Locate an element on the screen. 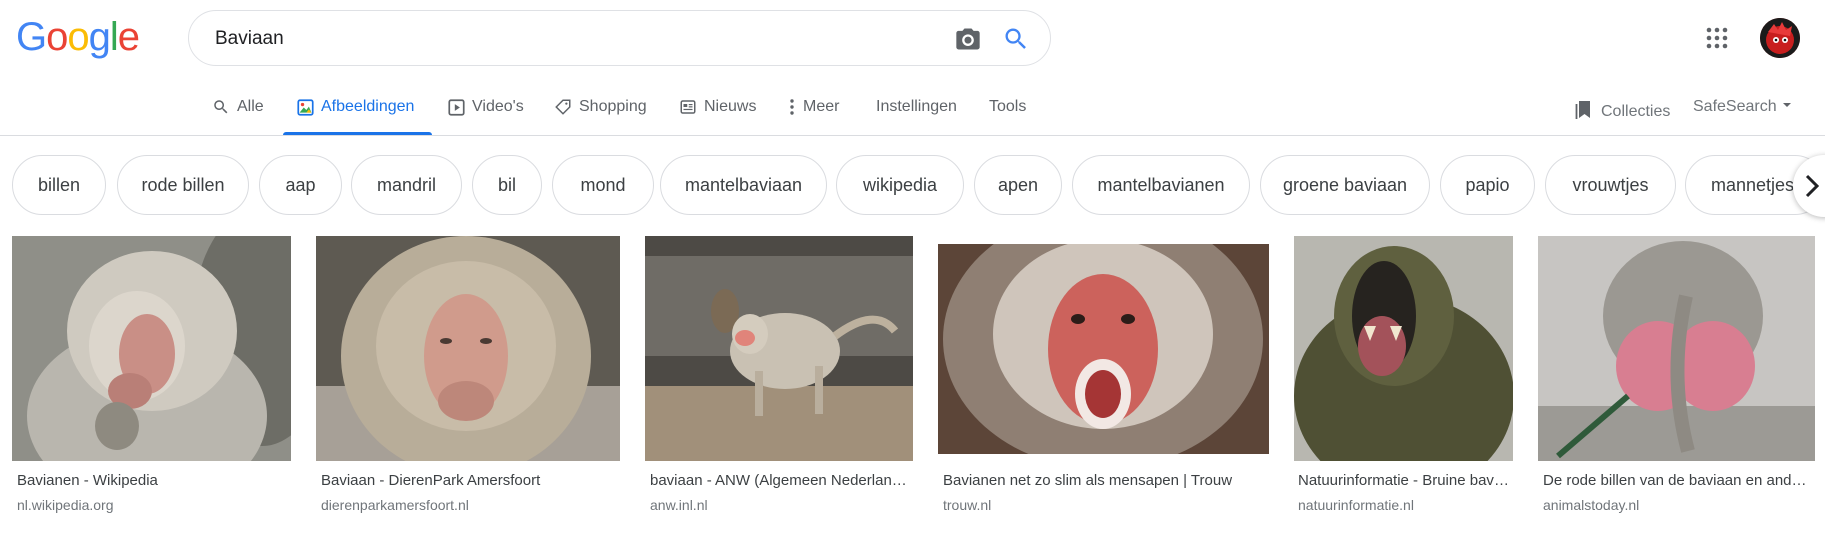  tab-label: Tools is located at coordinates (1008, 106).